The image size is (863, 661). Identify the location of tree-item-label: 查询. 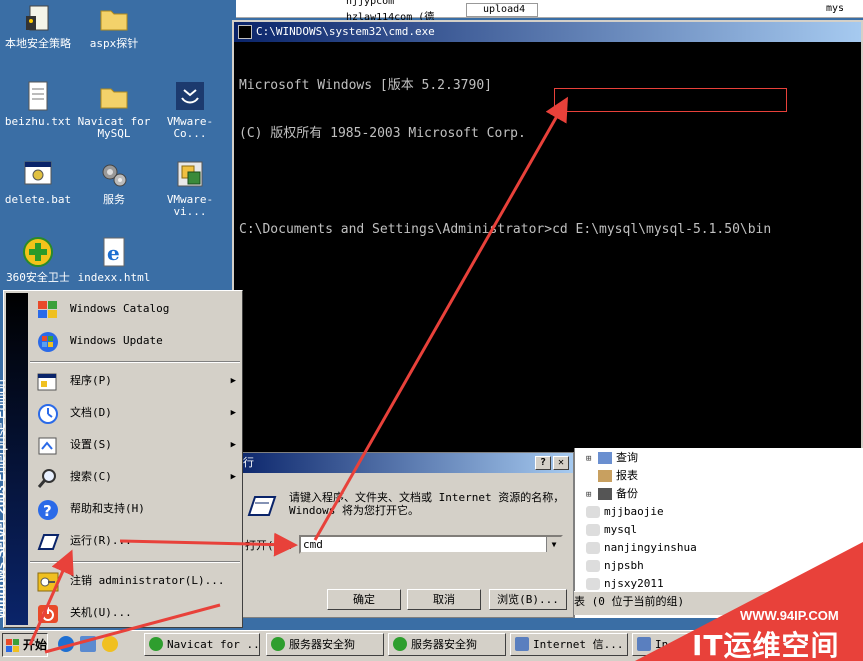
(627, 457).